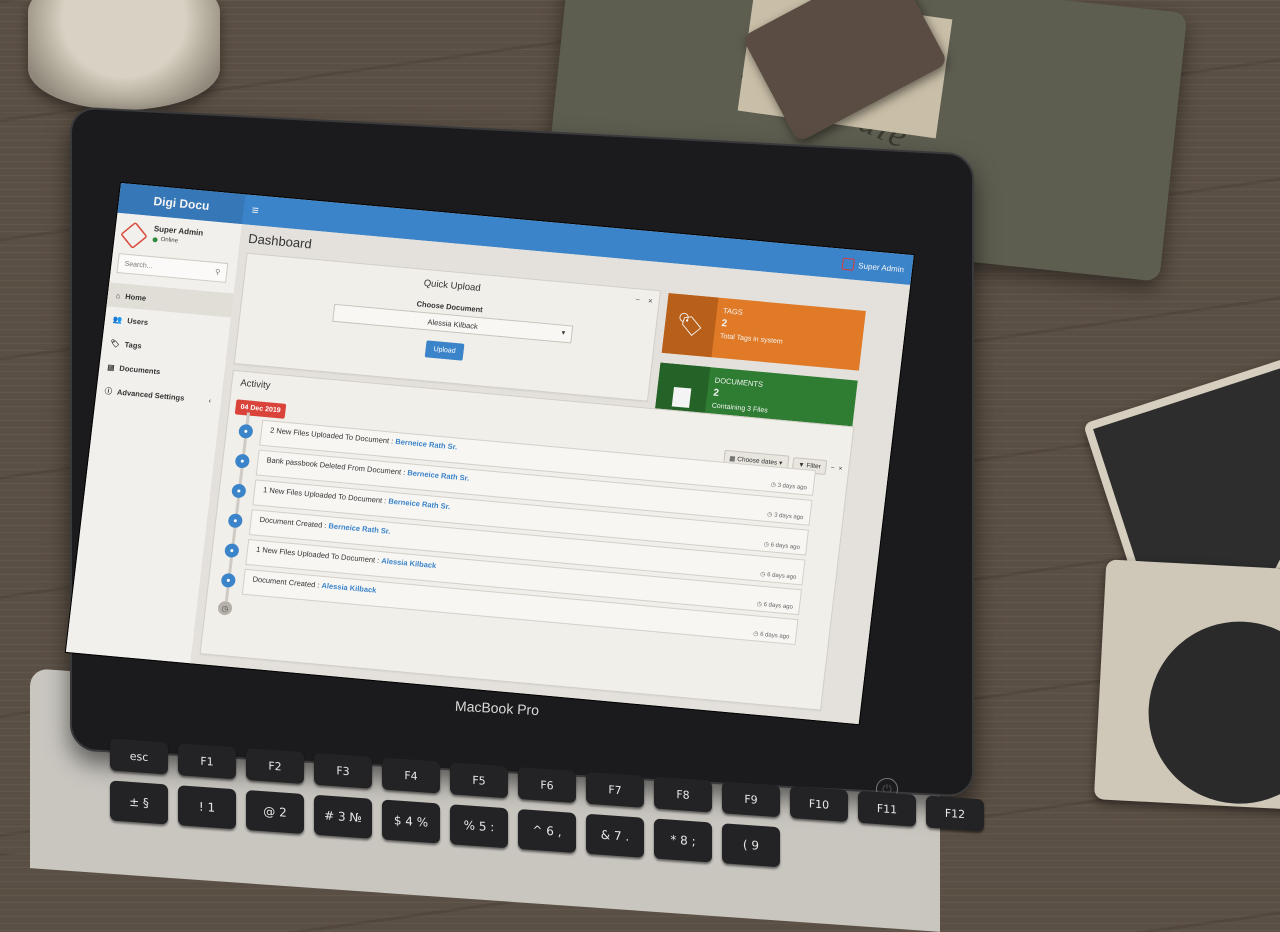 The width and height of the screenshot is (1280, 932). Describe the element at coordinates (733, 311) in the screenshot. I see `tags-label: TAGS` at that location.